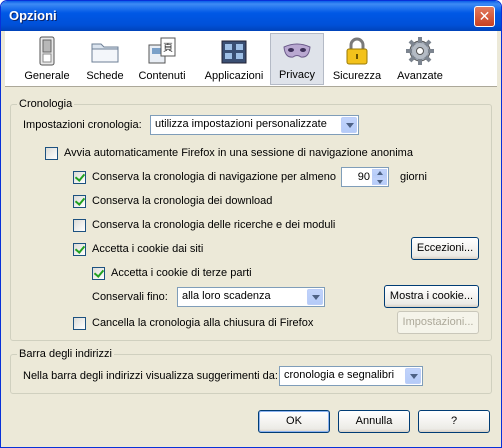 This screenshot has width=502, height=448. I want to click on third-party-cookies-label: Accetta i cookie di terze parti, so click(181, 273).